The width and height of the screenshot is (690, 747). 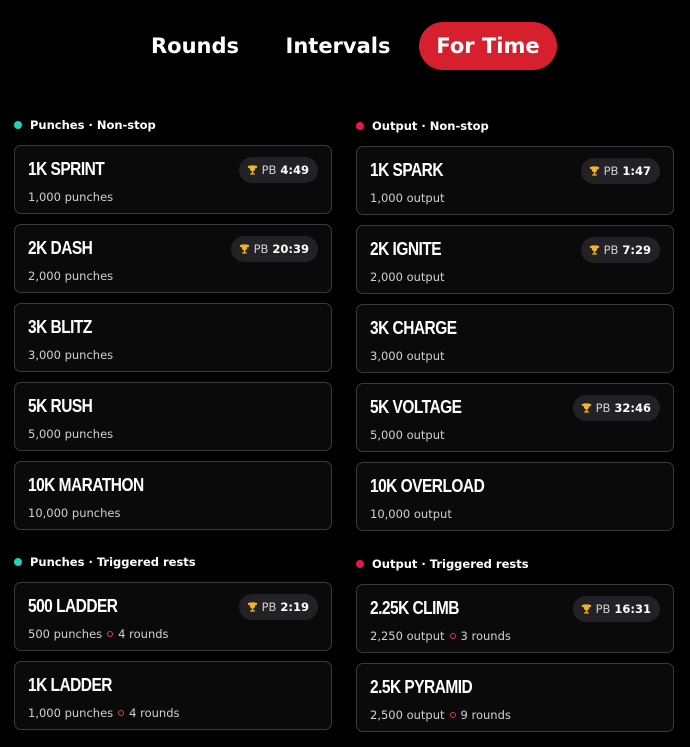 I want to click on workout-card-1k-spark: 1K SPARK 1,000 output PB 1:47, so click(x=515, y=180).